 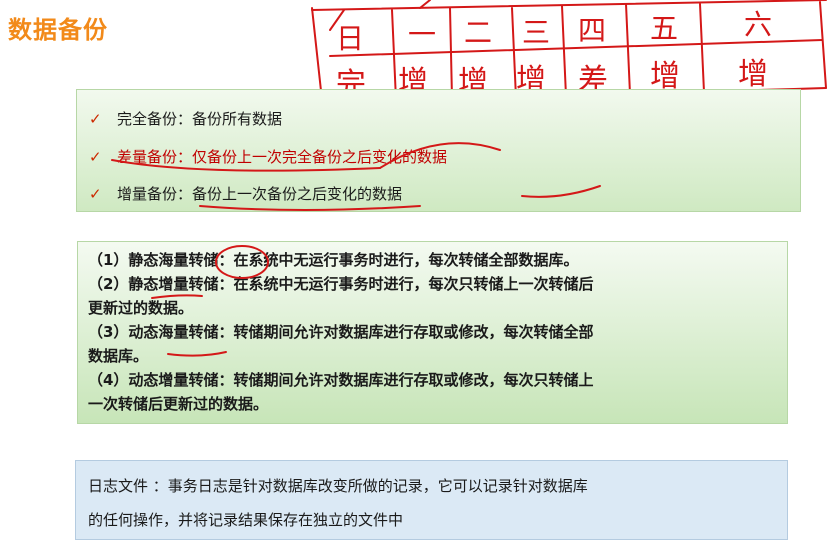 What do you see at coordinates (350, 38) in the screenshot?
I see `annot-day-0: 日` at bounding box center [350, 38].